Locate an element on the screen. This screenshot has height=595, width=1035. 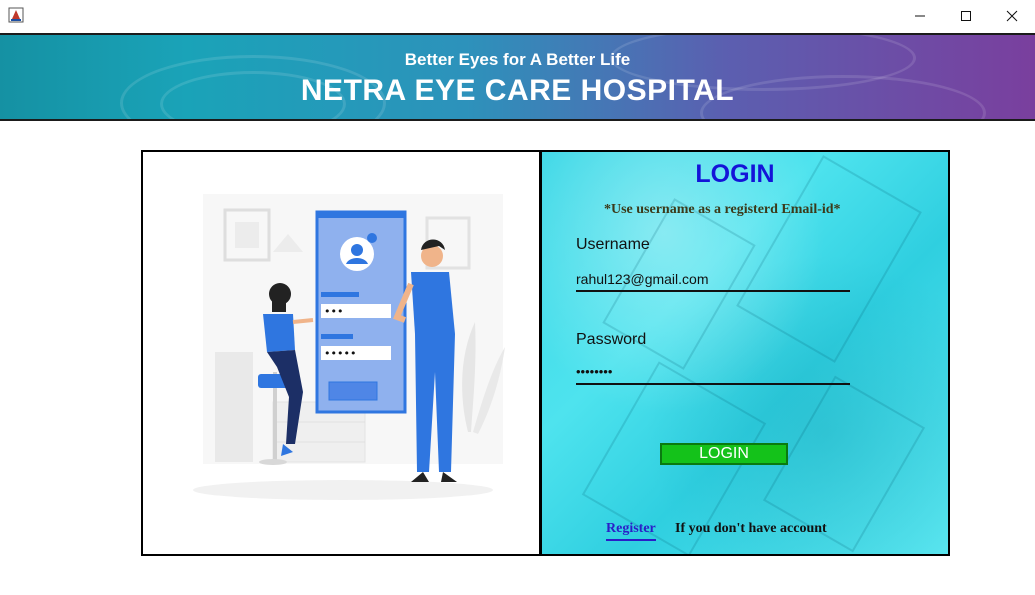
hospital-name: NETRA EYE CARE HOSPITAL is located at coordinates (517, 90).